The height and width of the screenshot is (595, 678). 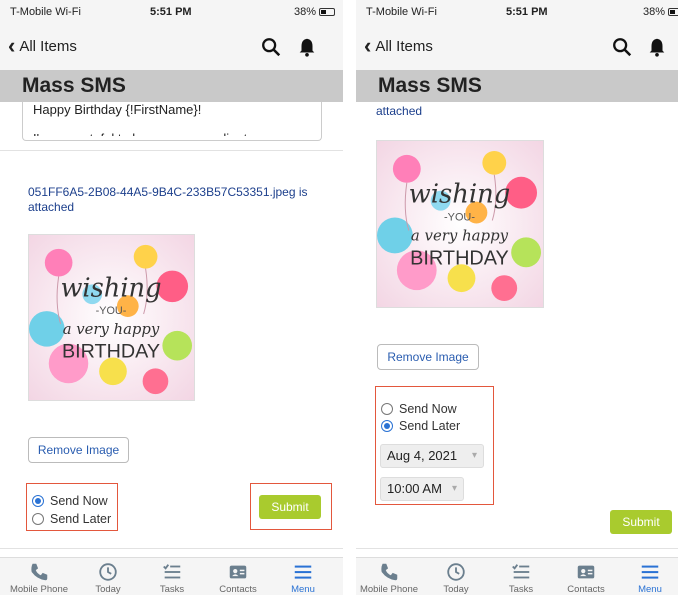 I want to click on date-select: Aug 4, 2021 ▾, so click(x=432, y=456).